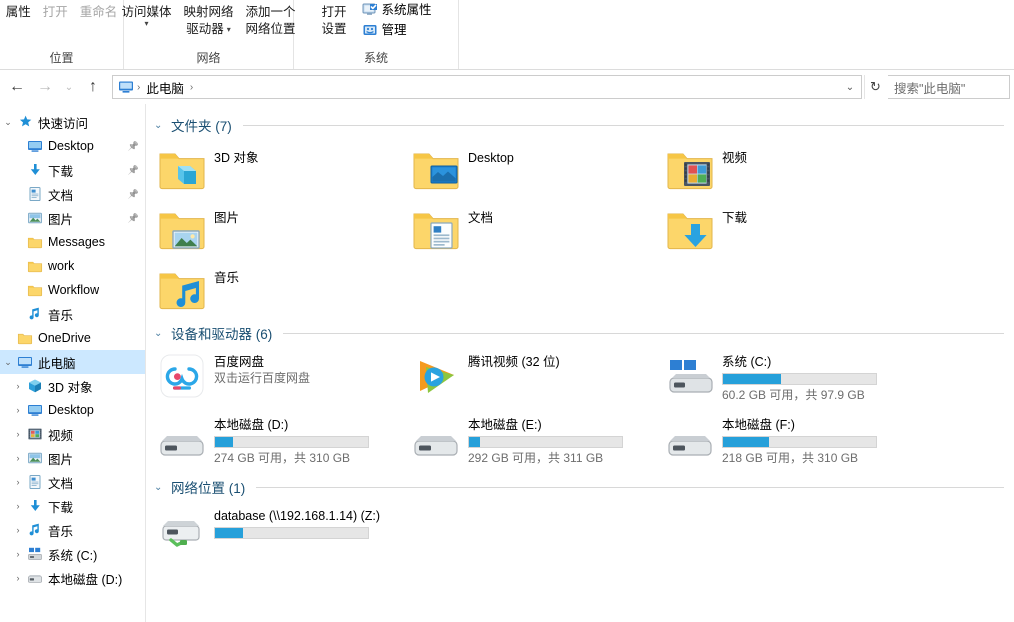 This screenshot has height=622, width=1014. Describe the element at coordinates (875, 87) in the screenshot. I see `refresh-button: ↻` at that location.